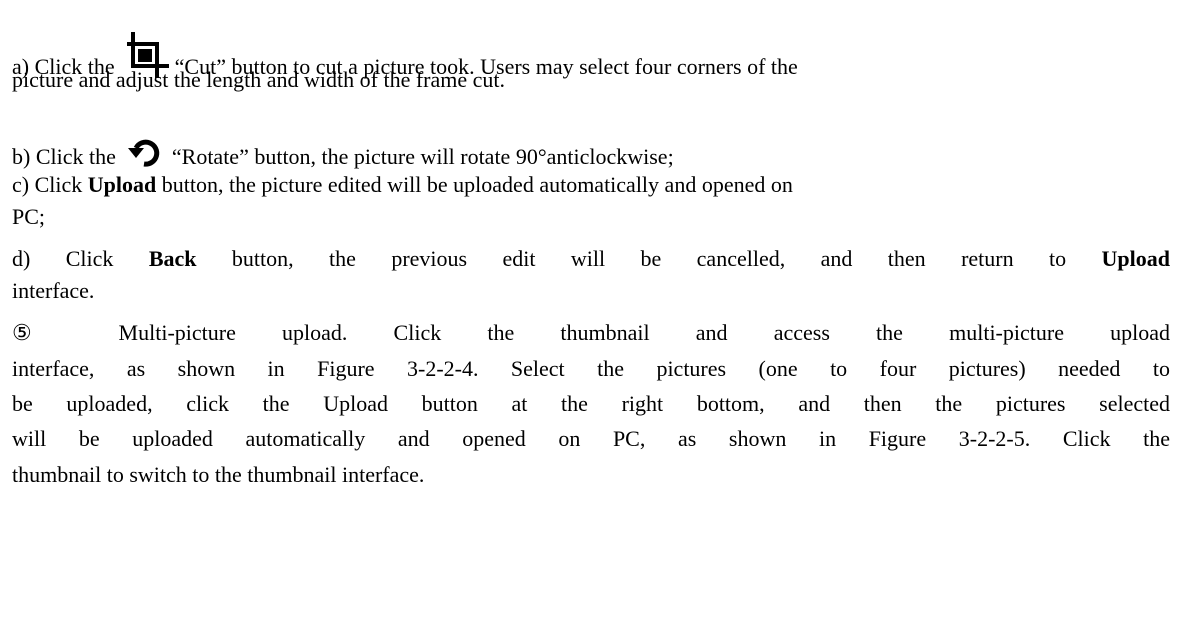  I want to click on item-b-prefix: b) Click the, so click(64, 156).